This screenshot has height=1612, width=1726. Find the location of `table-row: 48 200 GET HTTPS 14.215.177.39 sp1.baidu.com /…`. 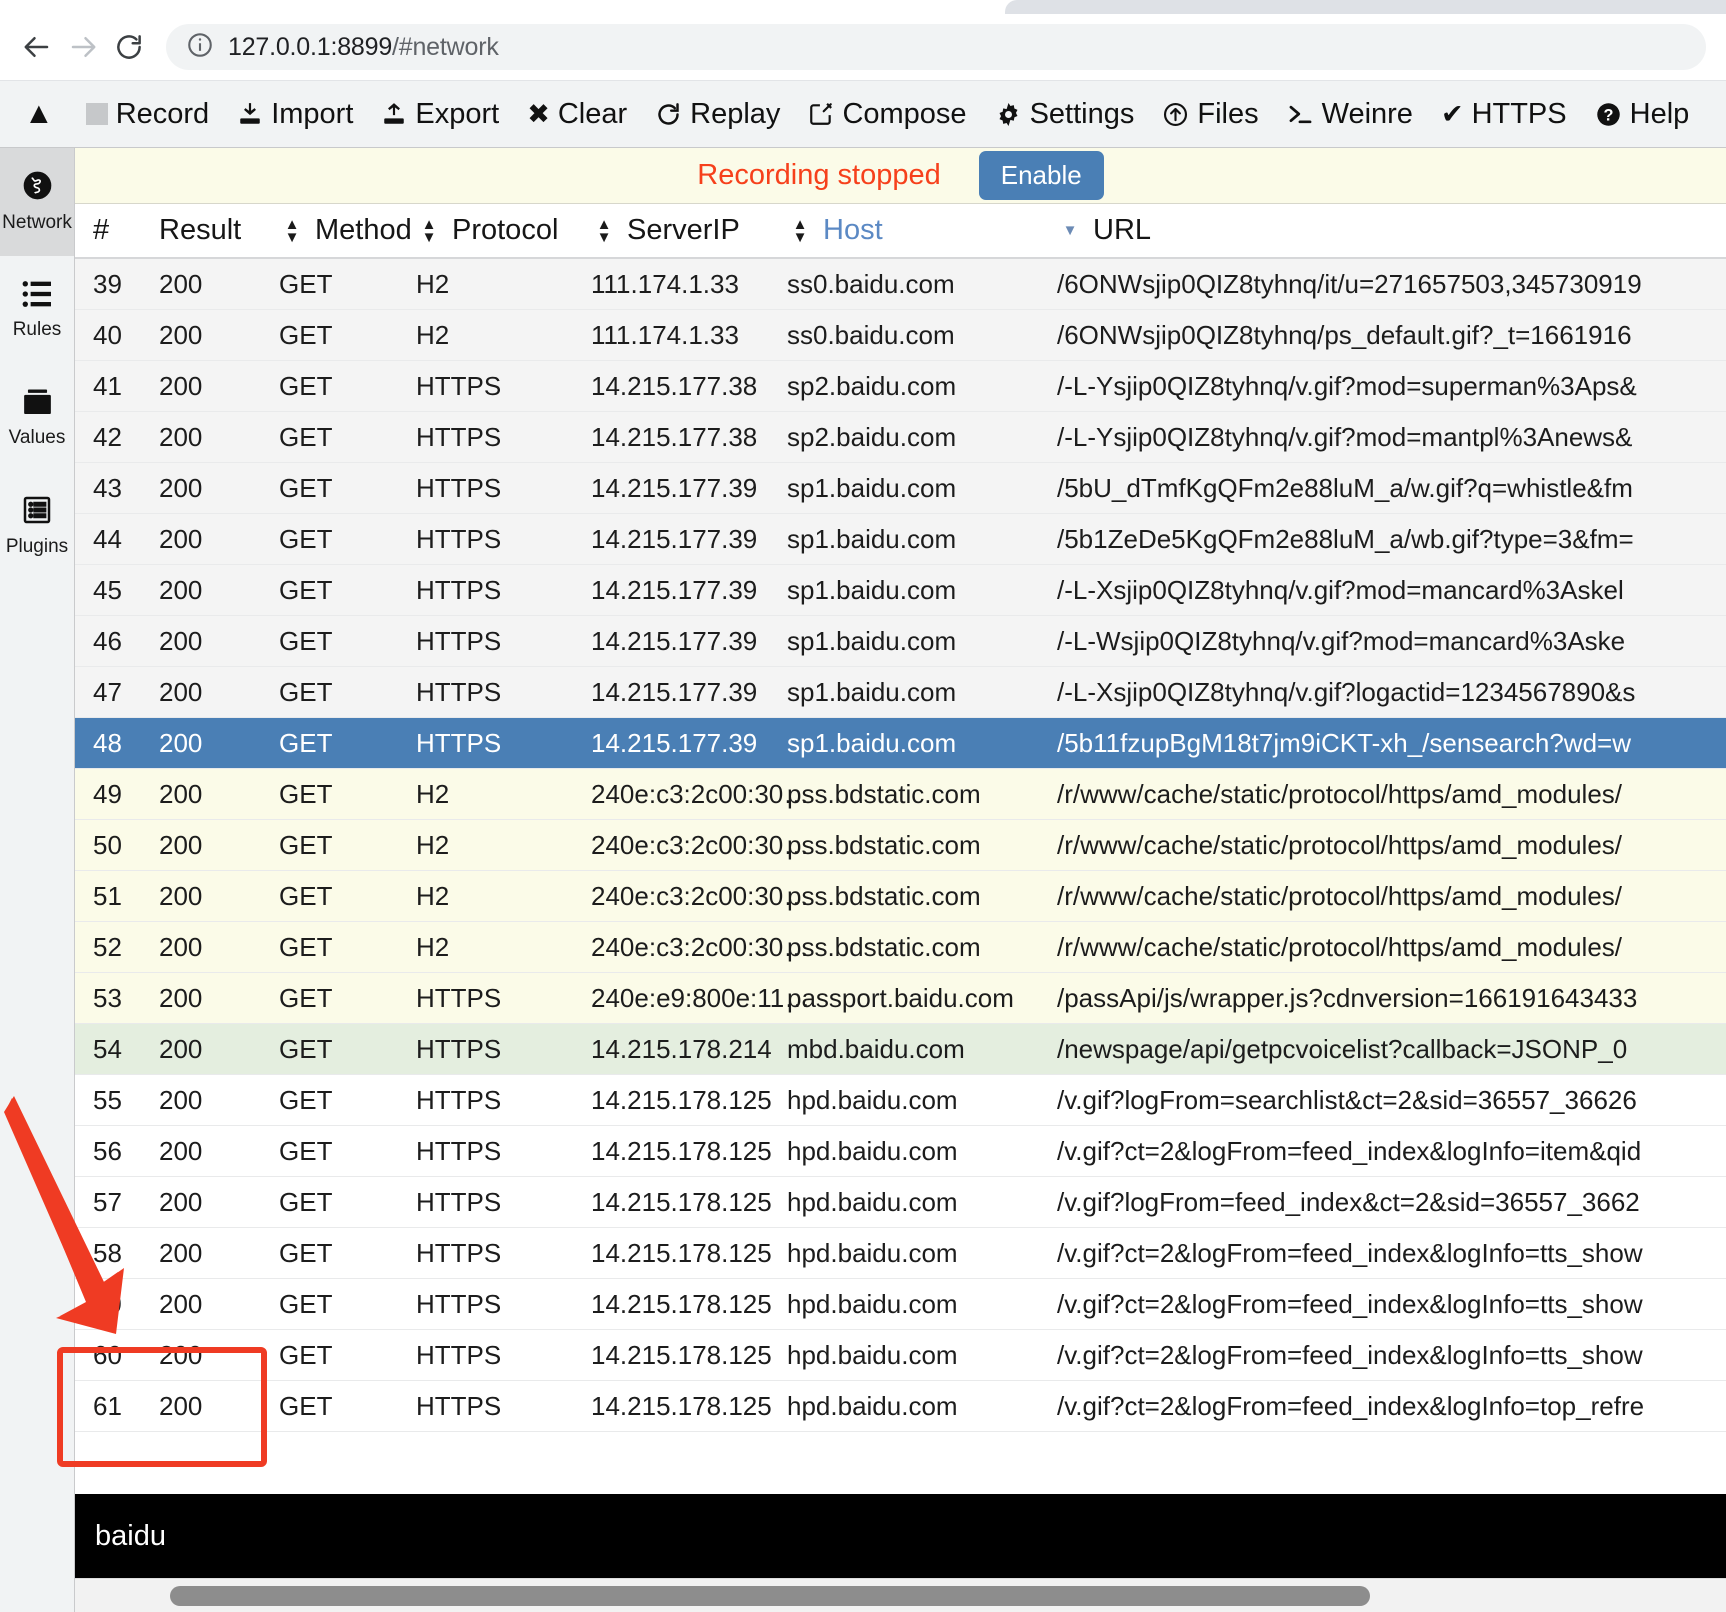

table-row: 48 200 GET HTTPS 14.215.177.39 sp1.baidu.com /… is located at coordinates (900, 743).